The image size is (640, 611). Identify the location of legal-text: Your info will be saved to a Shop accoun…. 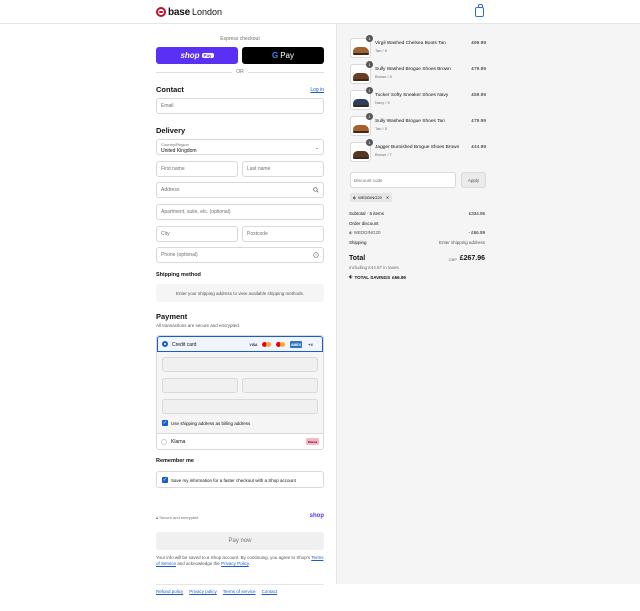
(242, 561).